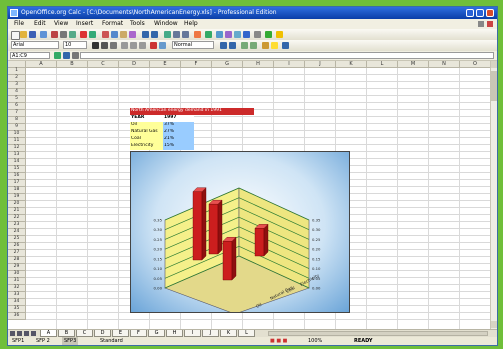 The image size is (503, 349). Describe the element at coordinates (75, 45) in the screenshot. I see `font-size-combo: 10` at that location.